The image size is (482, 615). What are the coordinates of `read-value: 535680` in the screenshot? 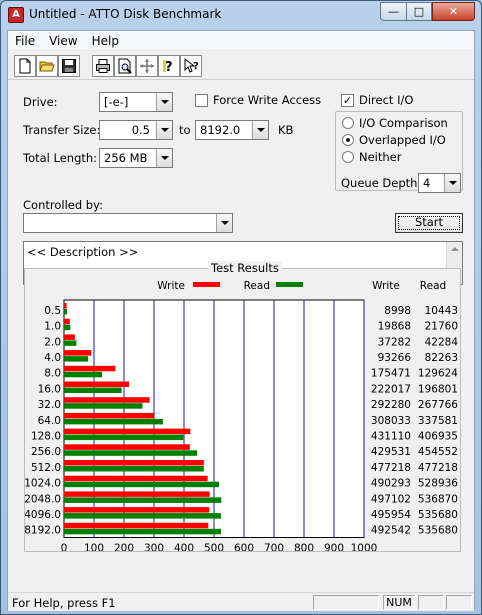 It's located at (438, 531).